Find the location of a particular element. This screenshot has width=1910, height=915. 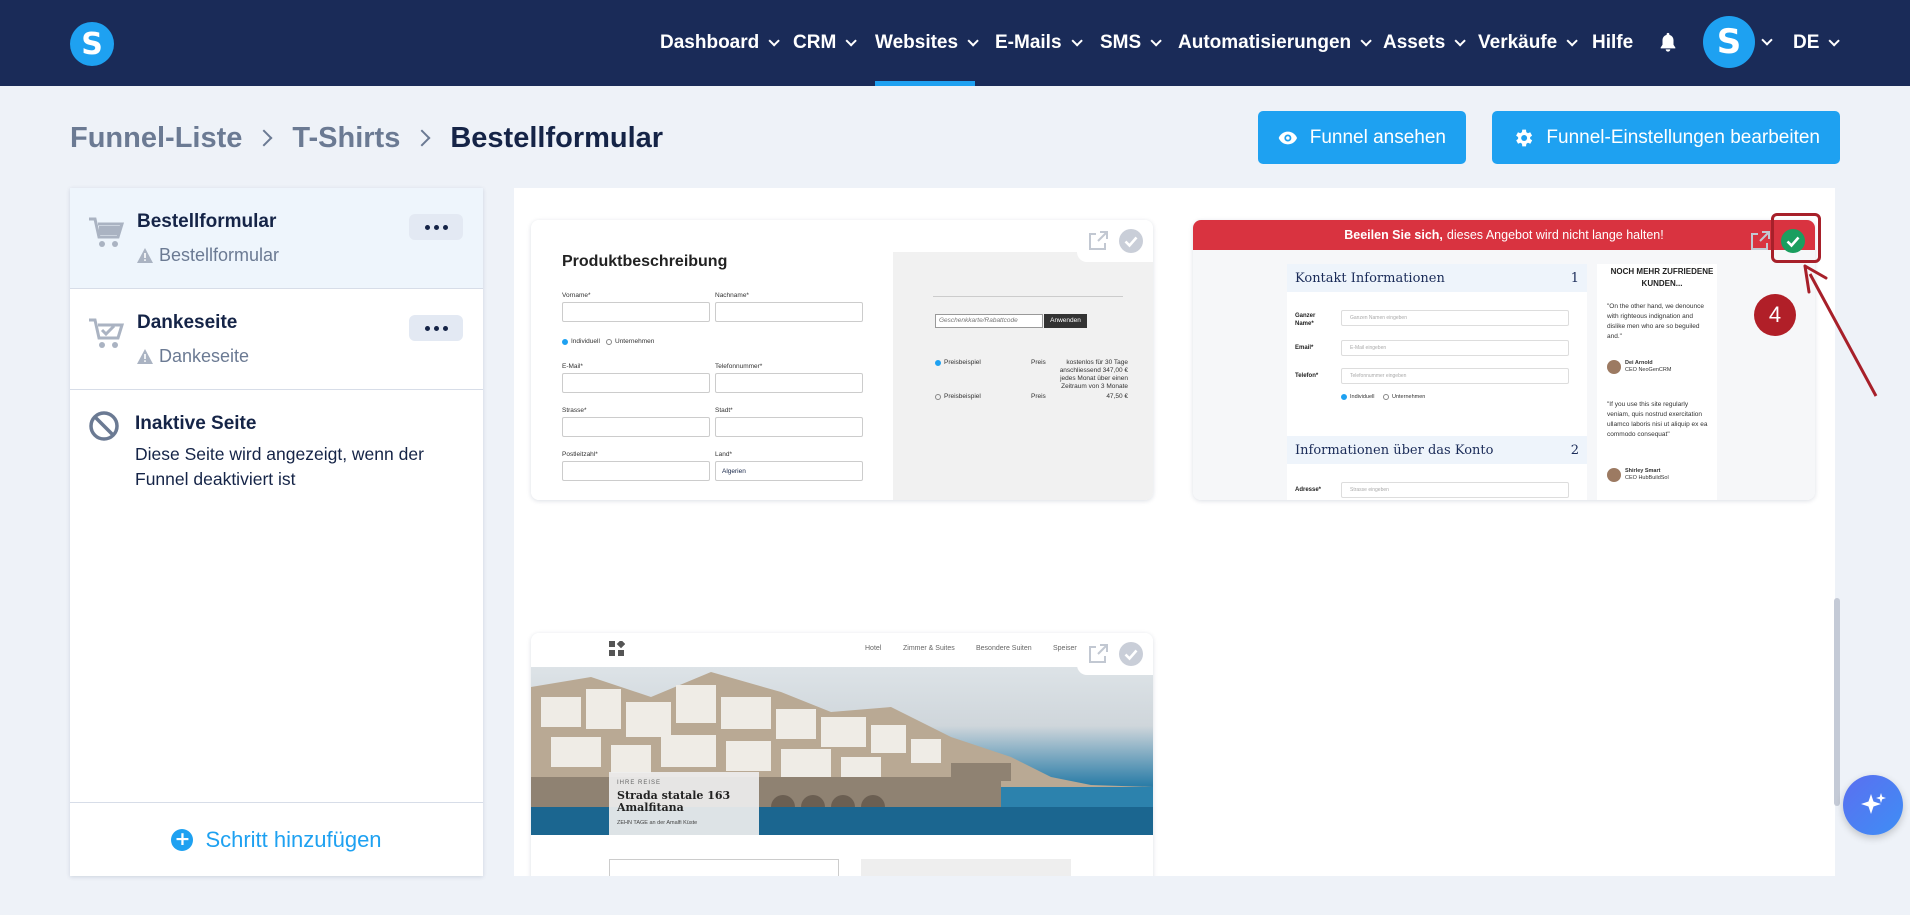

language-label: DE is located at coordinates (1806, 42).